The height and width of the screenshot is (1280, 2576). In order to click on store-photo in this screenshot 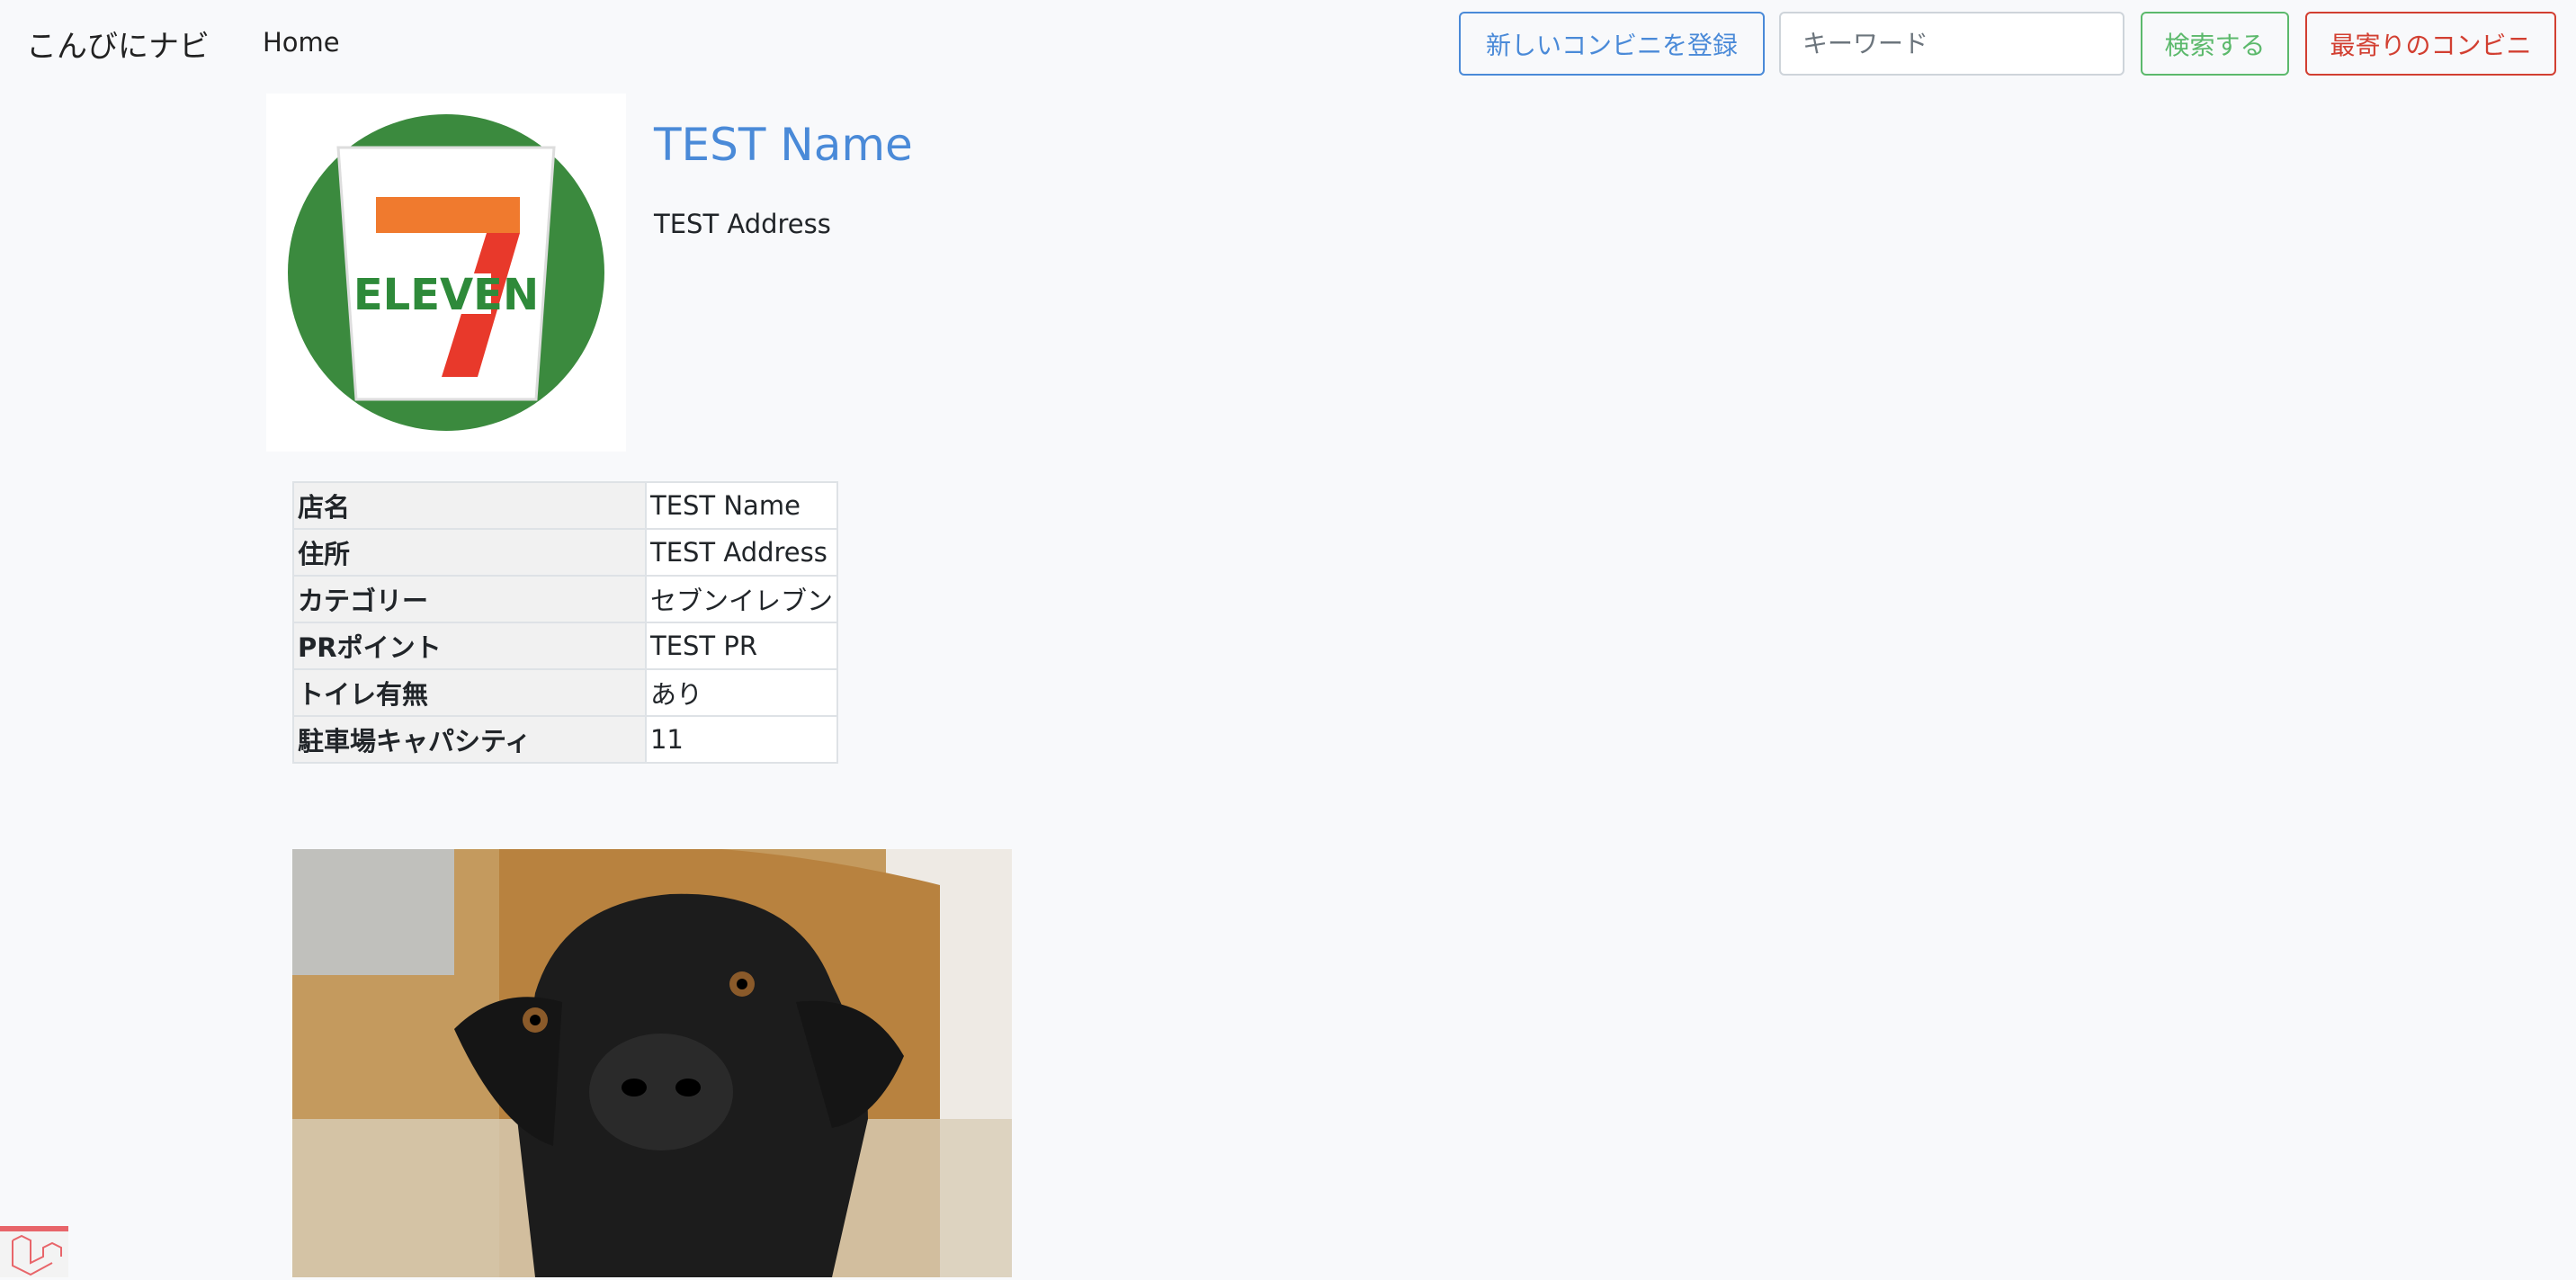, I will do `click(652, 1063)`.